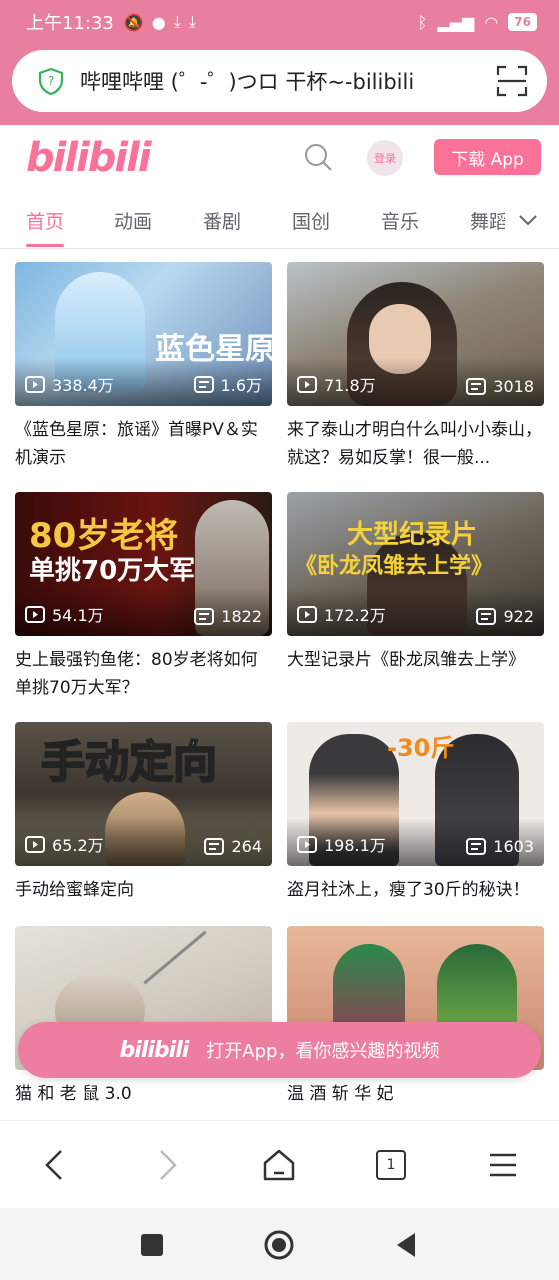 The image size is (559, 1280). Describe the element at coordinates (500, 386) in the screenshot. I see `danmaku-count: 3018` at that location.